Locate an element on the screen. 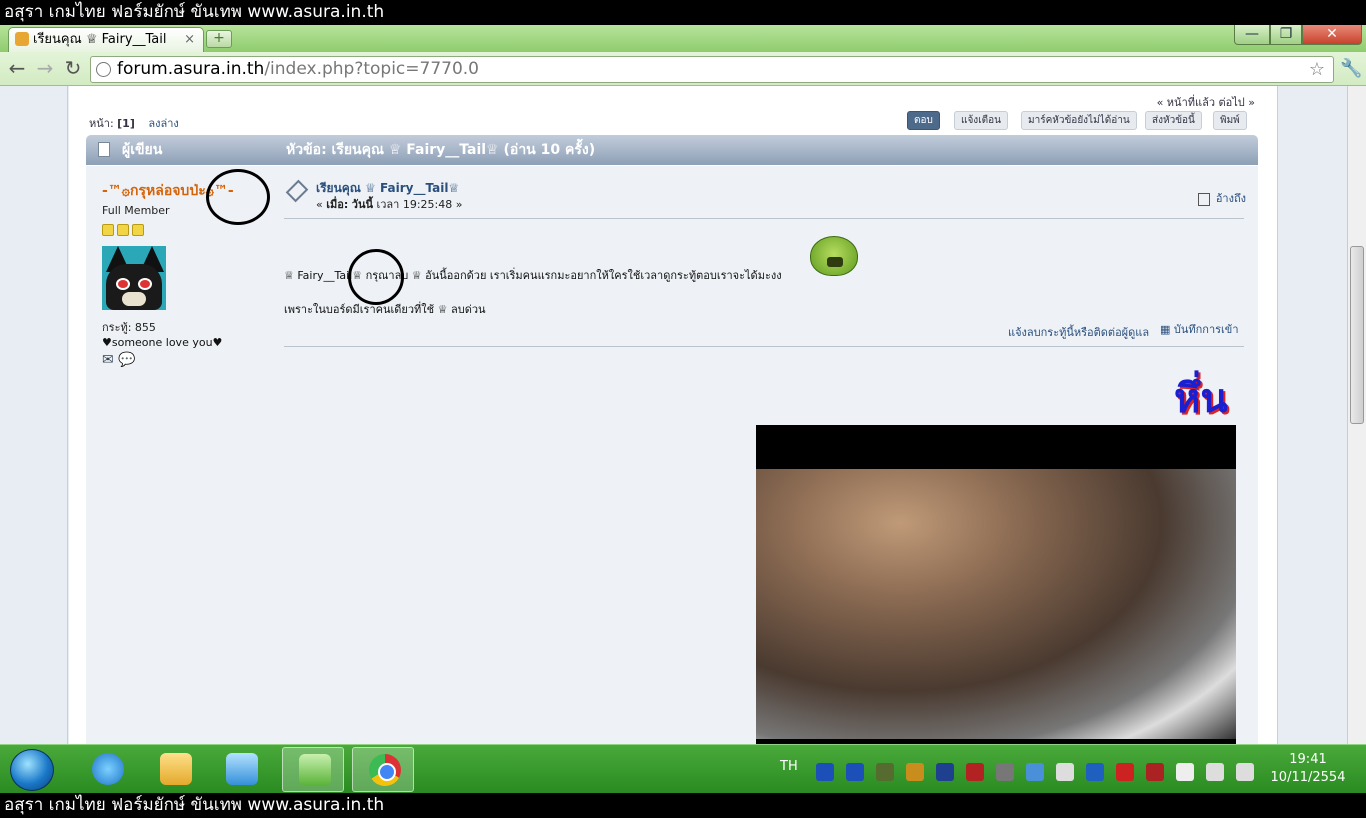 The width and height of the screenshot is (1366, 818). wrench-menu-icon: 🔧 is located at coordinates (1351, 68).